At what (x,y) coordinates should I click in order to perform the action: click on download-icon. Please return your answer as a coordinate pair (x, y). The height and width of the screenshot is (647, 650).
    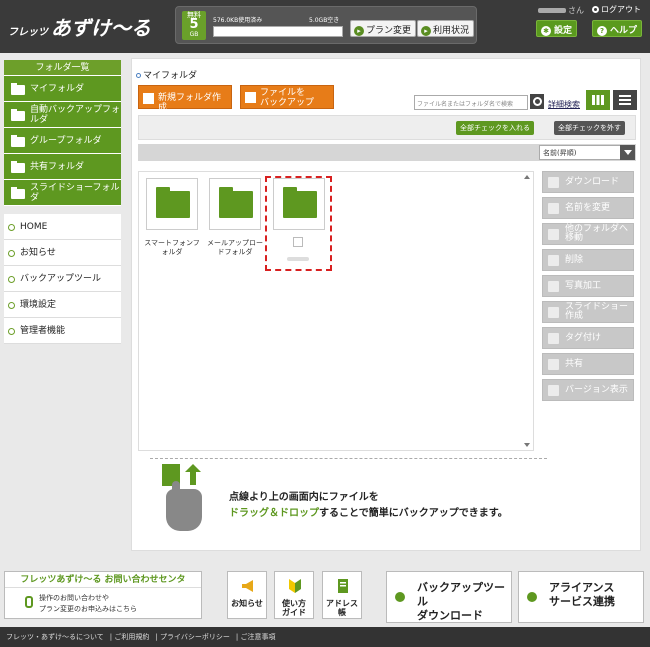
    Looking at the image, I should click on (553, 182).